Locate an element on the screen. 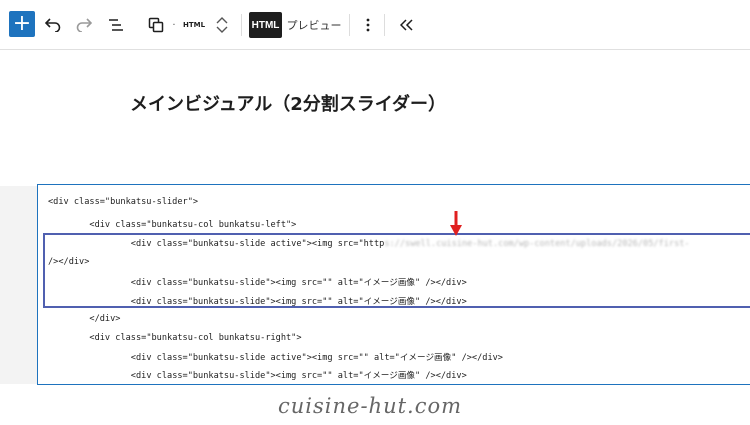 This screenshot has height=425, width=750. code-line: /></div> is located at coordinates (68, 262).